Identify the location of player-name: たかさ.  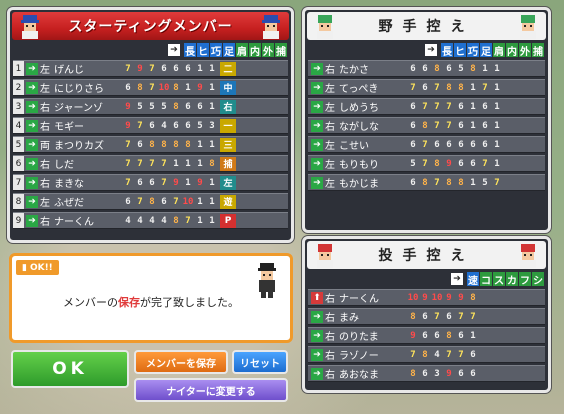
(354, 70).